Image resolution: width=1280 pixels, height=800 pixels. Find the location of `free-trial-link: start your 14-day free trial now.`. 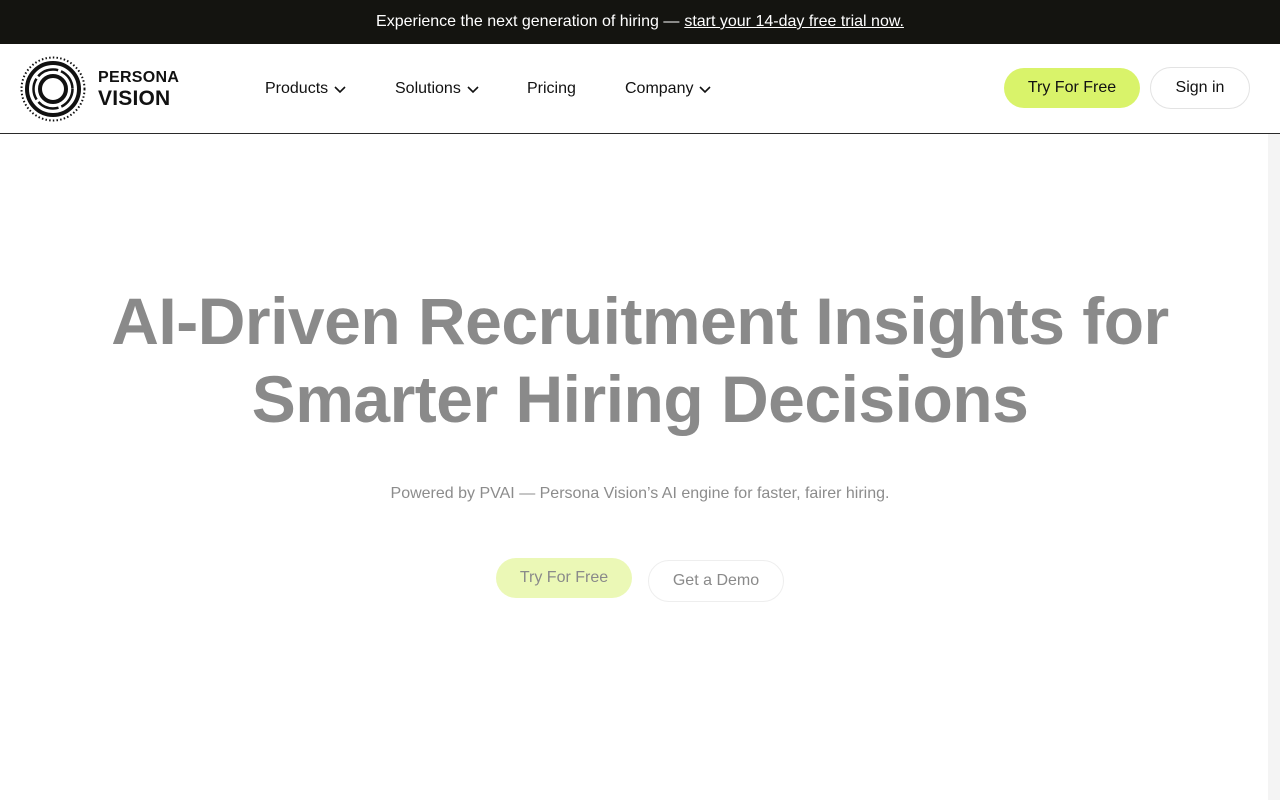

free-trial-link: start your 14-day free trial now. is located at coordinates (794, 22).